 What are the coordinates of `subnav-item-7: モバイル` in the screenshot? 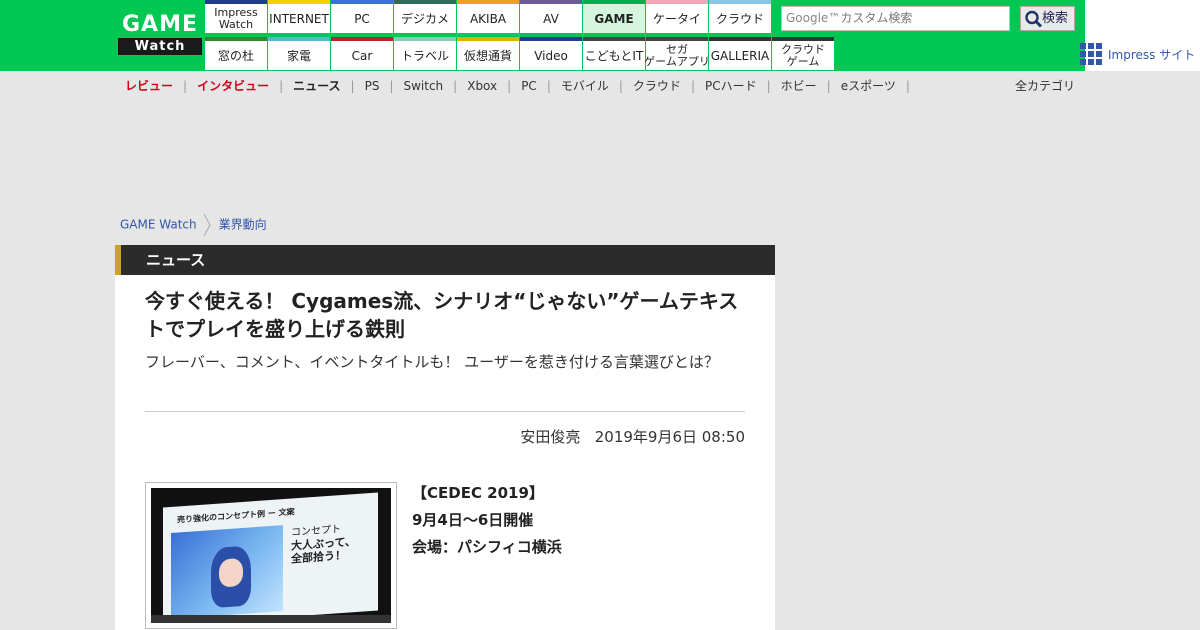 It's located at (585, 86).